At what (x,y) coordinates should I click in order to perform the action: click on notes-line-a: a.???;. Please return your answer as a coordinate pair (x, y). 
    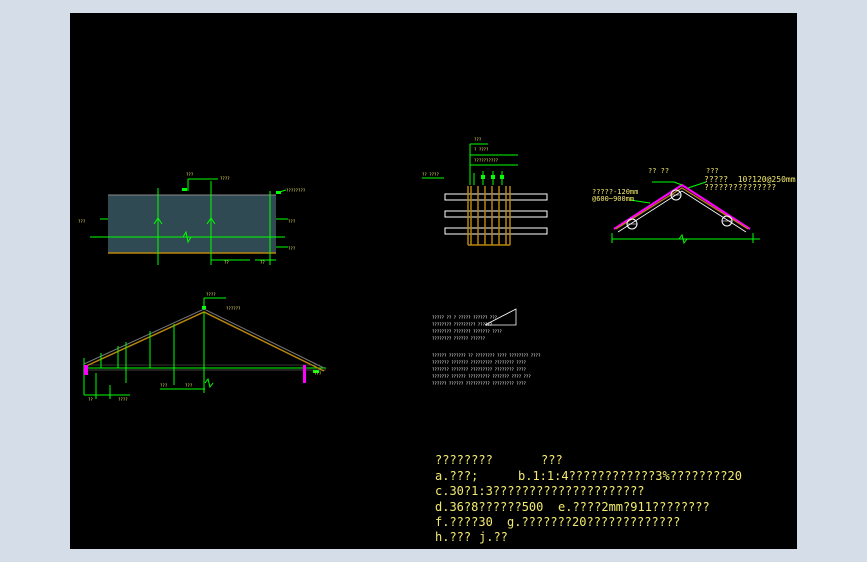
    Looking at the image, I should click on (457, 476).